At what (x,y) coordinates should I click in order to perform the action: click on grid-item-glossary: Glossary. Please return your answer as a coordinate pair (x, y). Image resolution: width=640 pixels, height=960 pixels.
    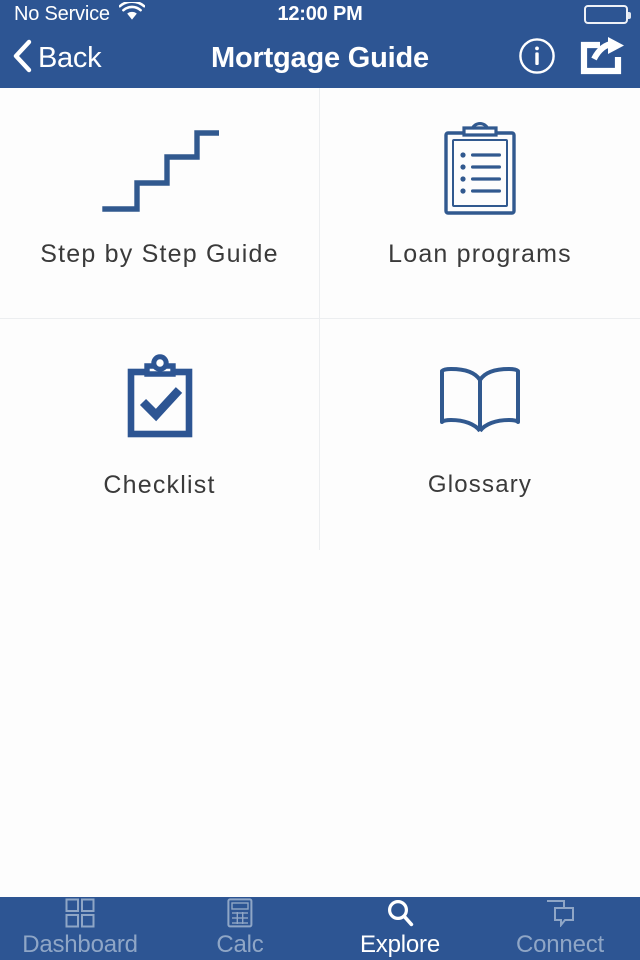
    Looking at the image, I should click on (480, 434).